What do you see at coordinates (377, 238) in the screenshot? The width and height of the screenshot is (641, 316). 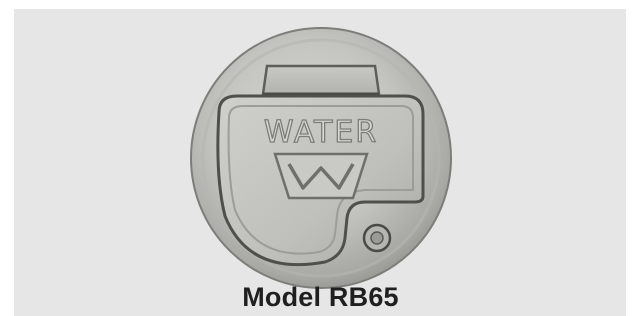 I see `bolt-icon` at bounding box center [377, 238].